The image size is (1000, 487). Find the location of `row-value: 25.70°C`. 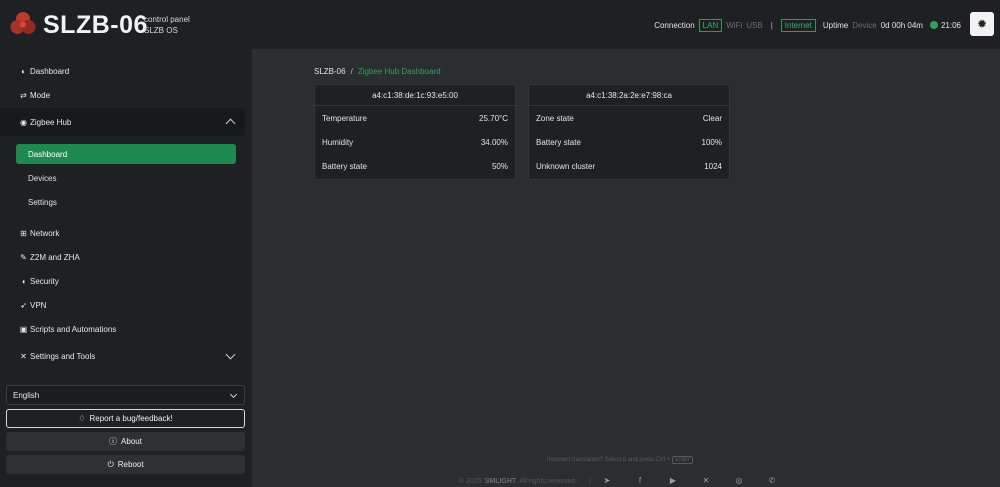

row-value: 25.70°C is located at coordinates (493, 118).